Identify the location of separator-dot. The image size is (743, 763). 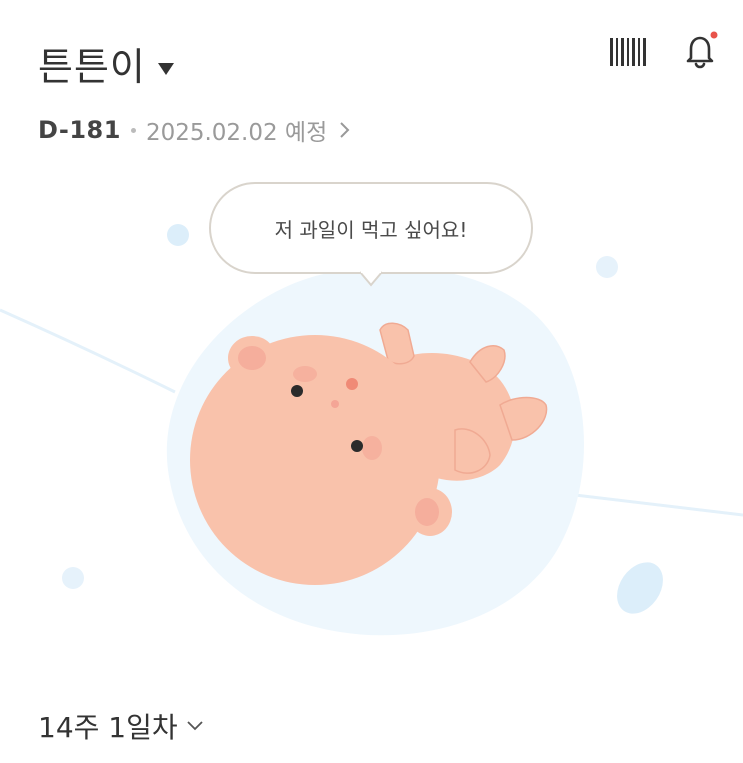
(133, 130).